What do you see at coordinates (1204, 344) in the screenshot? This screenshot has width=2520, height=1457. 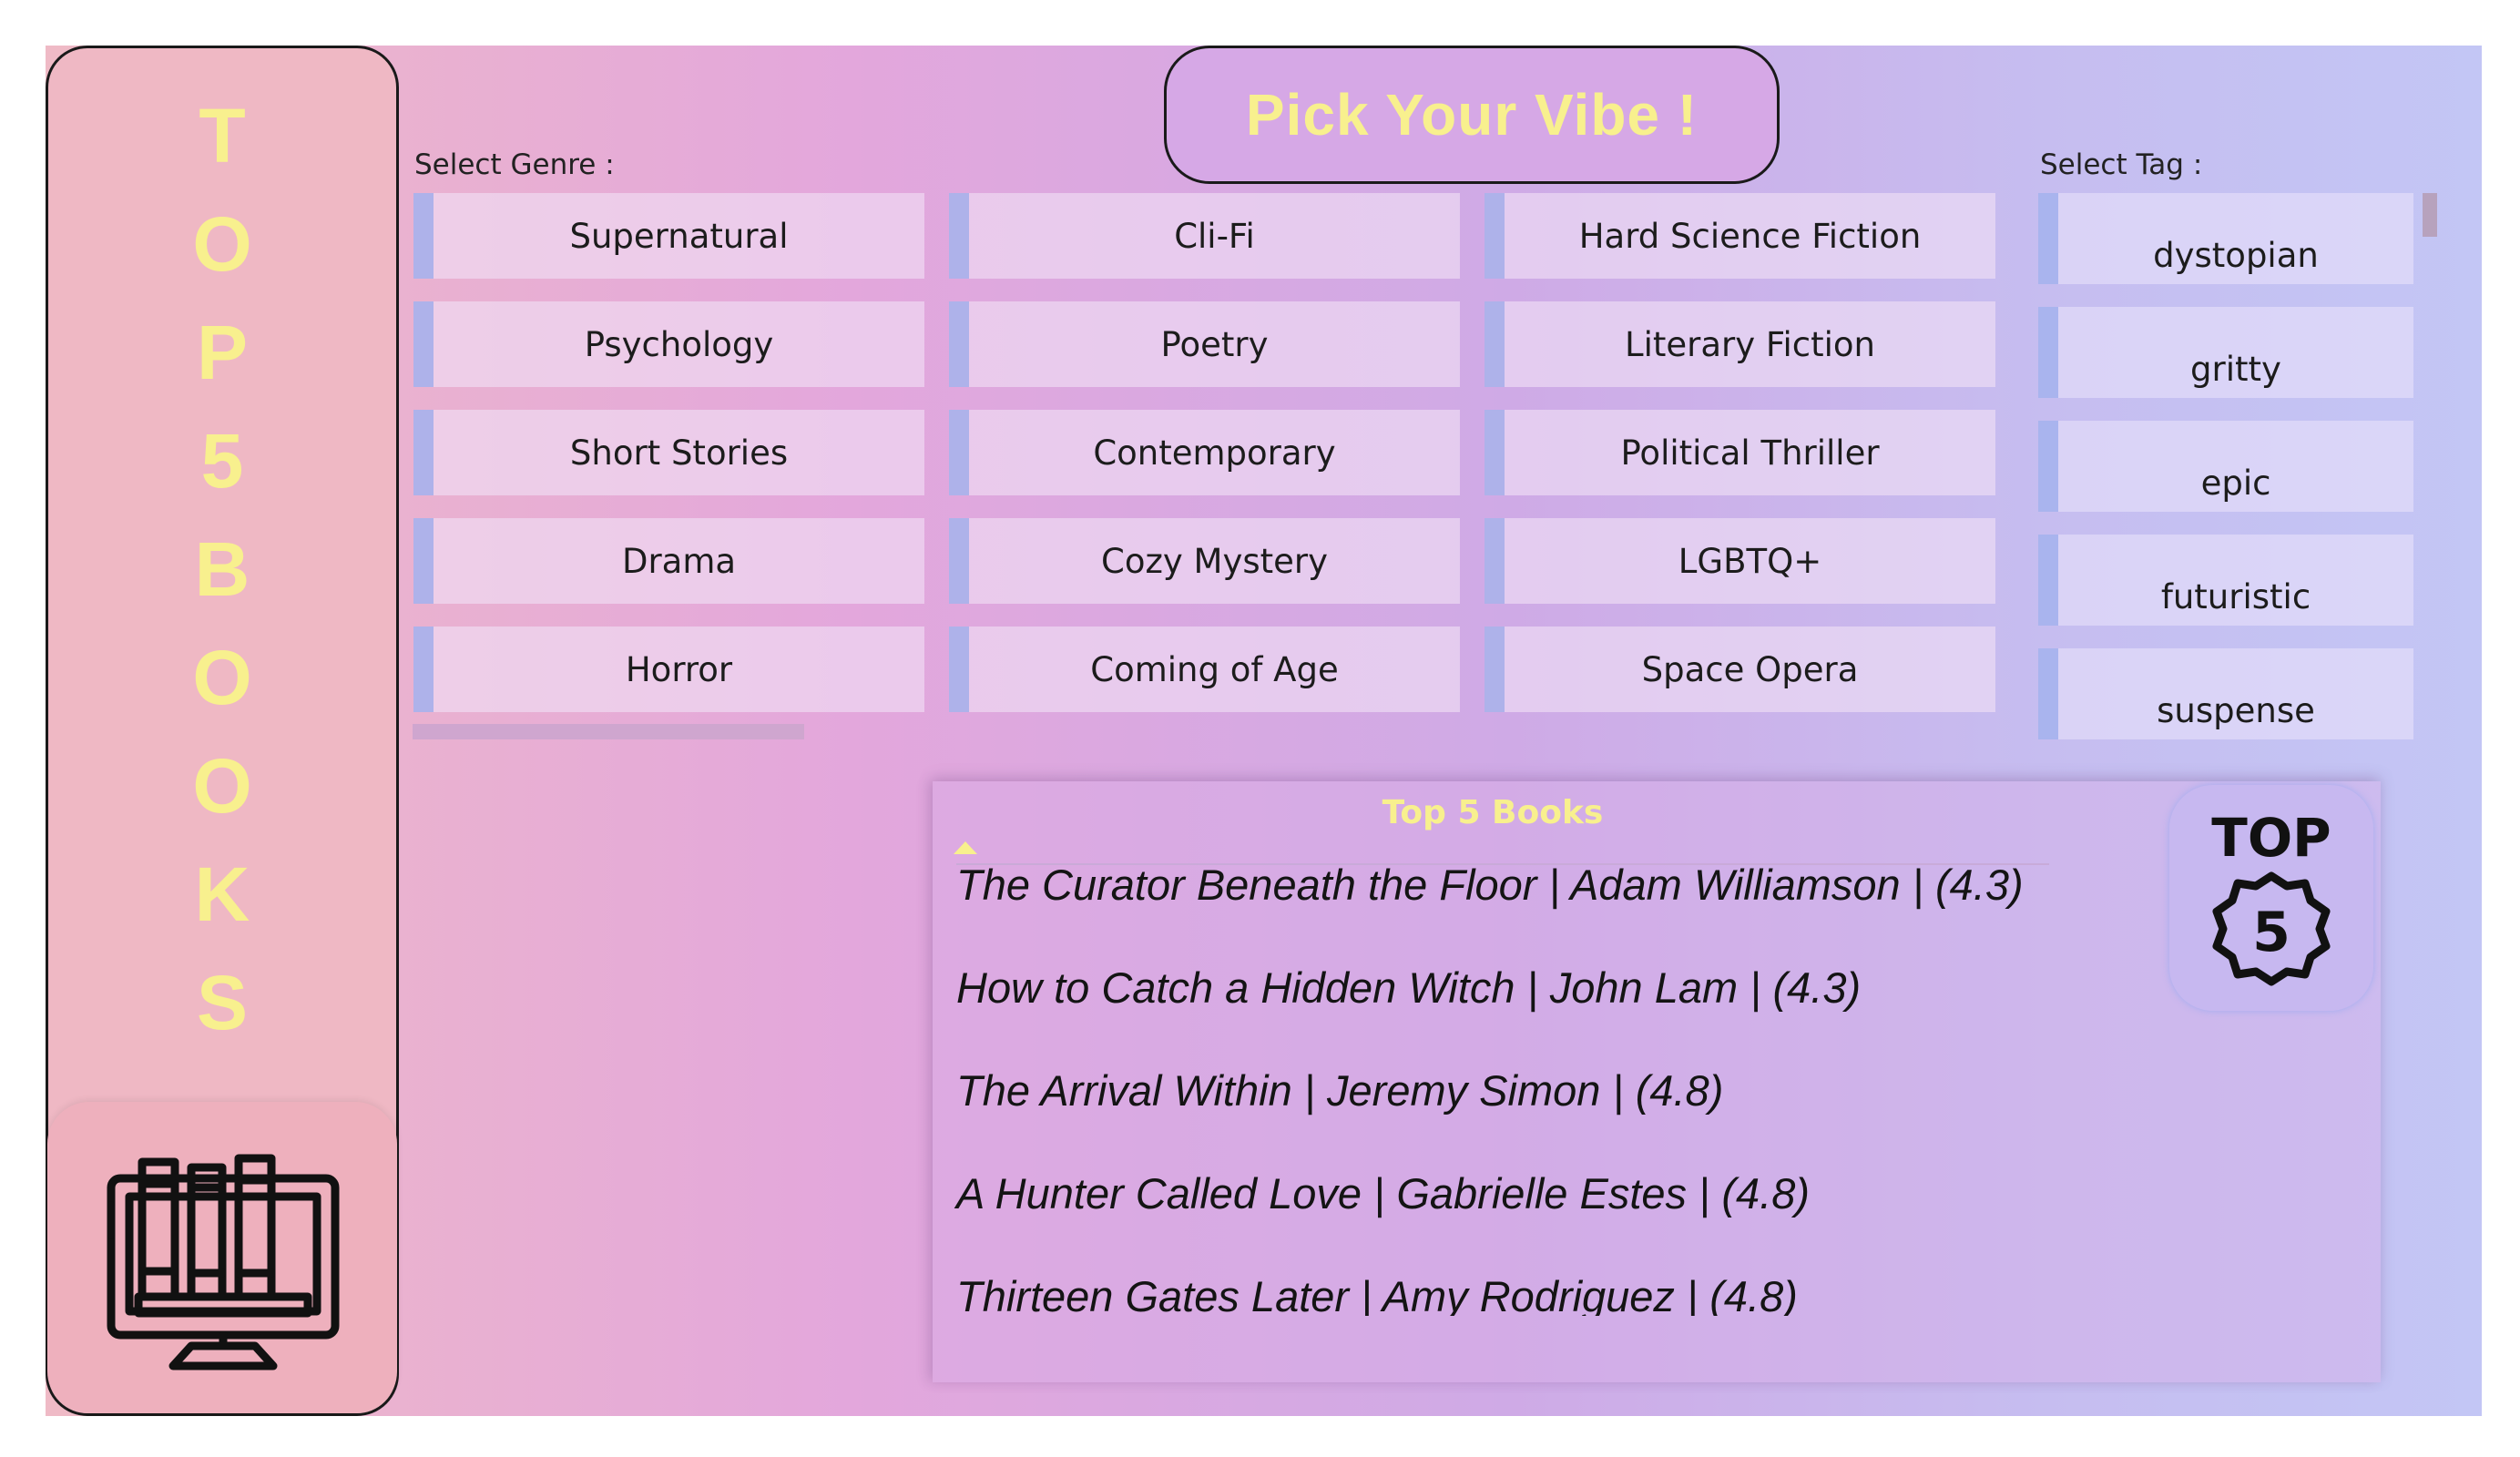 I see `genre-option: Poetry` at bounding box center [1204, 344].